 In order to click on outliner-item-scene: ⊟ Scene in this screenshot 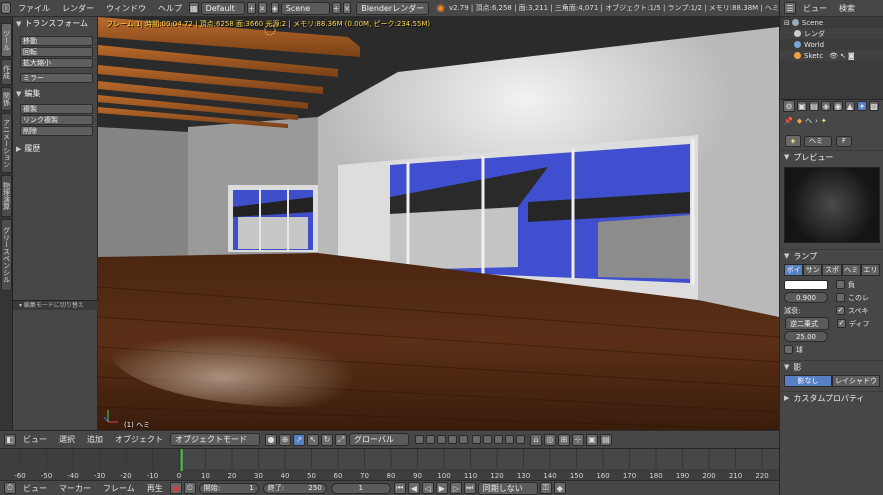, I will do `click(831, 22)`.